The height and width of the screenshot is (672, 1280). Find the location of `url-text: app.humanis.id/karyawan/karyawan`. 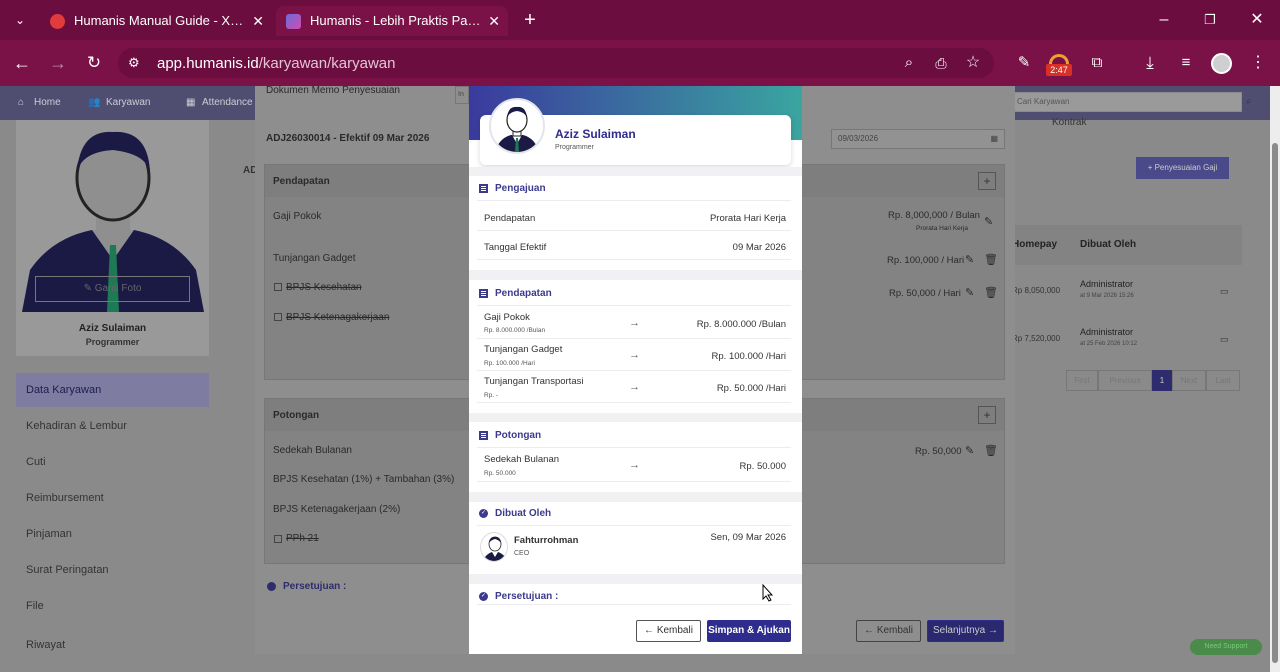

url-text: app.humanis.id/karyawan/karyawan is located at coordinates (276, 63).